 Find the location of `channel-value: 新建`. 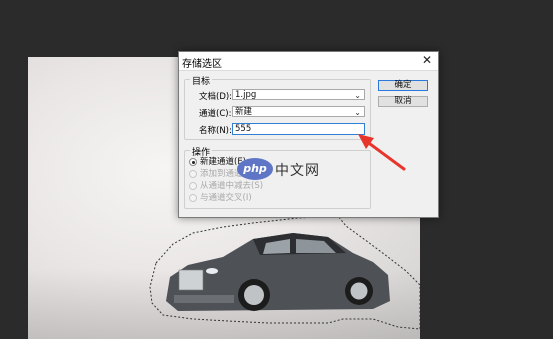

channel-value: 新建 is located at coordinates (244, 112).